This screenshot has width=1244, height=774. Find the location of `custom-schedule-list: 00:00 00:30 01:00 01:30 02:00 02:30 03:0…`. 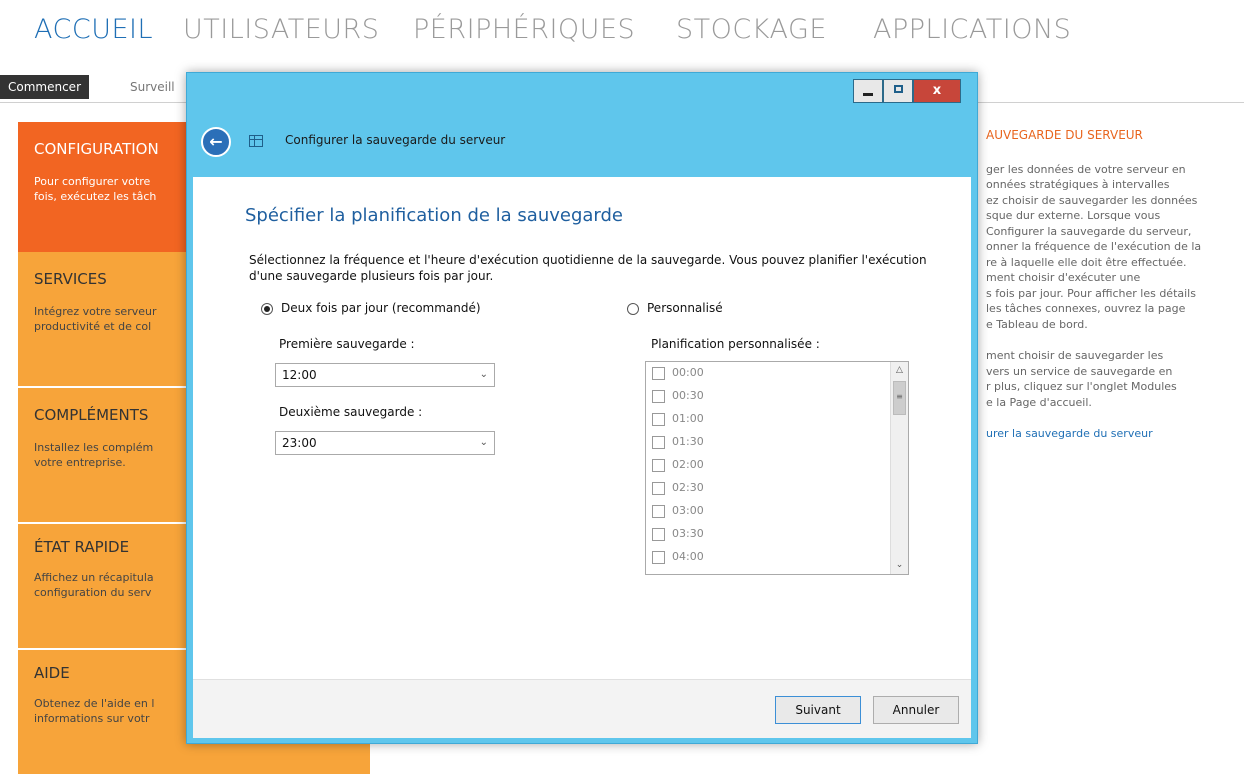

custom-schedule-list: 00:00 00:30 01:00 01:30 02:00 02:30 03:0… is located at coordinates (777, 468).